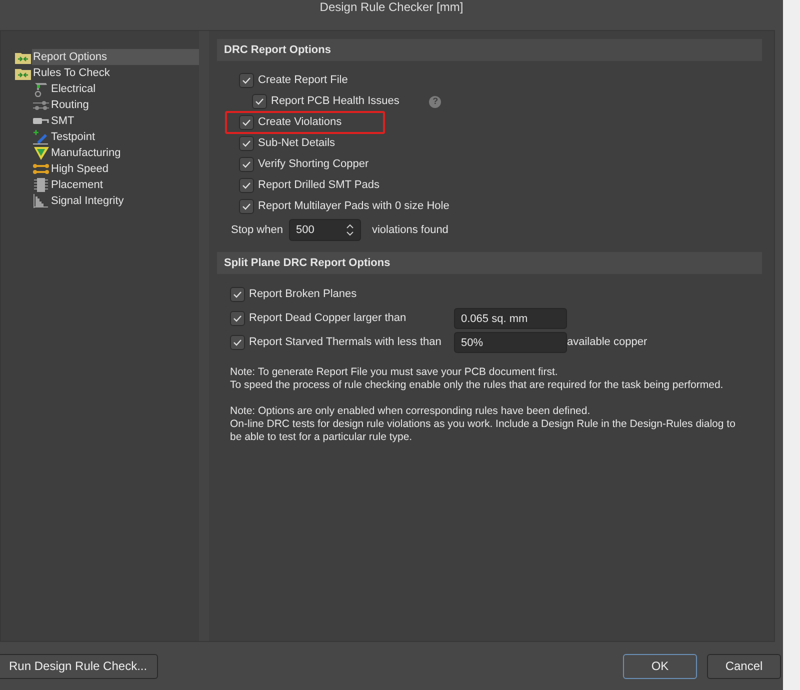 The image size is (800, 690). Describe the element at coordinates (257, 230) in the screenshot. I see `stop-when-label: Stop when` at that location.